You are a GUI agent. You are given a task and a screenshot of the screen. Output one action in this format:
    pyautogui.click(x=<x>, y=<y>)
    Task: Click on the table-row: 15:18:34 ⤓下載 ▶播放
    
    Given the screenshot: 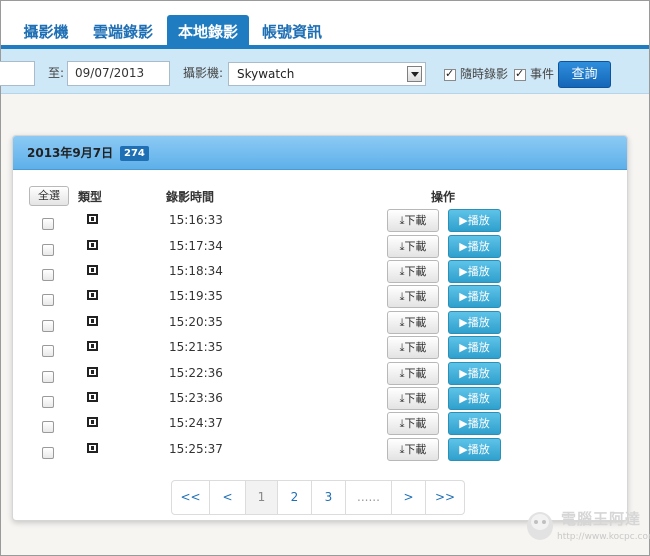 What is the action you would take?
    pyautogui.click(x=320, y=272)
    